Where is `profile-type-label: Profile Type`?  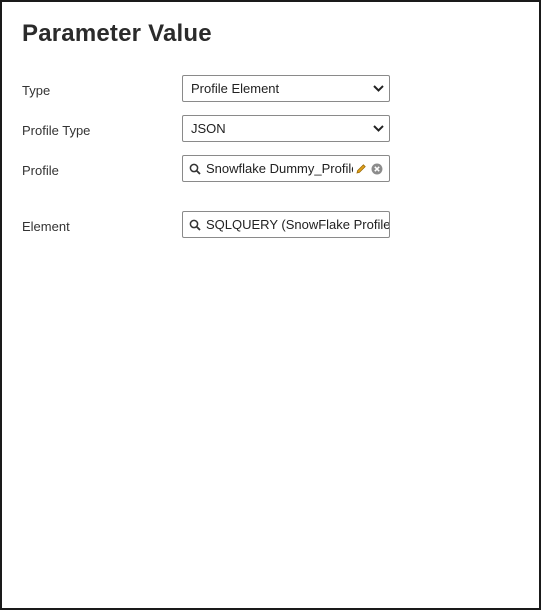 profile-type-label: Profile Type is located at coordinates (56, 130).